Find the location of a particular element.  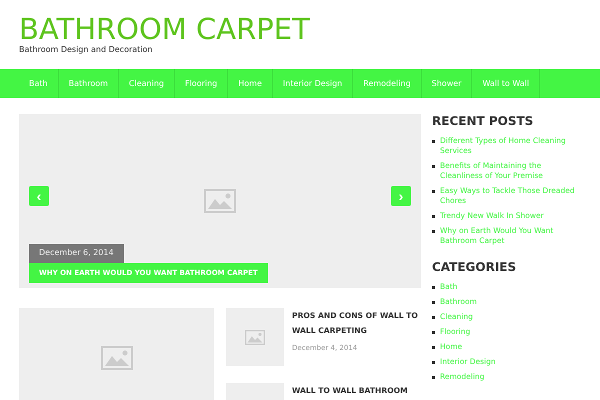

previous-button: ‹ is located at coordinates (39, 196).